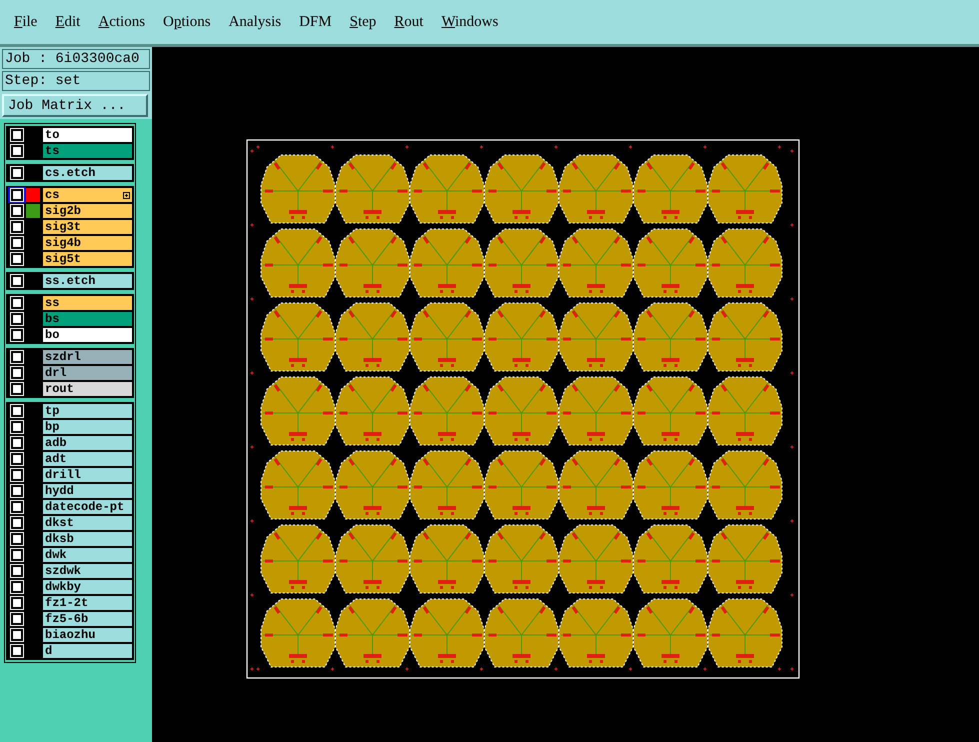  Describe the element at coordinates (315, 22) in the screenshot. I see `menu-item: DFM` at that location.